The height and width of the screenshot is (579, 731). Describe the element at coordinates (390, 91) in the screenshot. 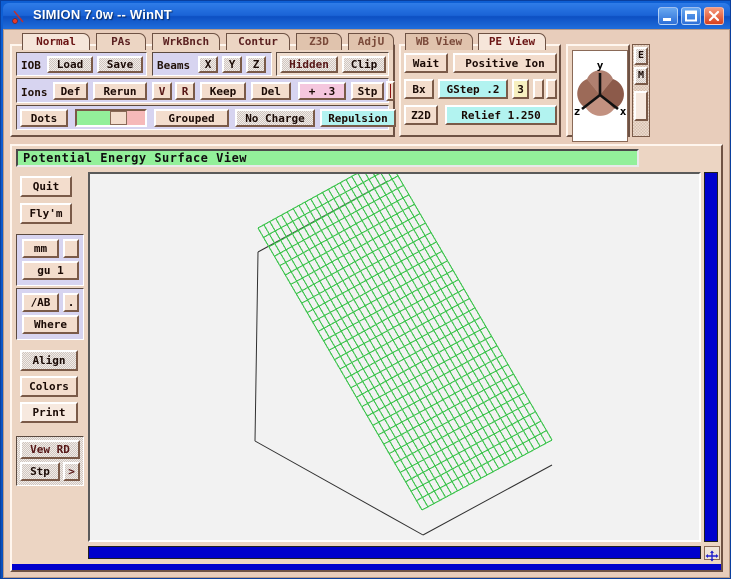

I see `intensity-slider` at that location.